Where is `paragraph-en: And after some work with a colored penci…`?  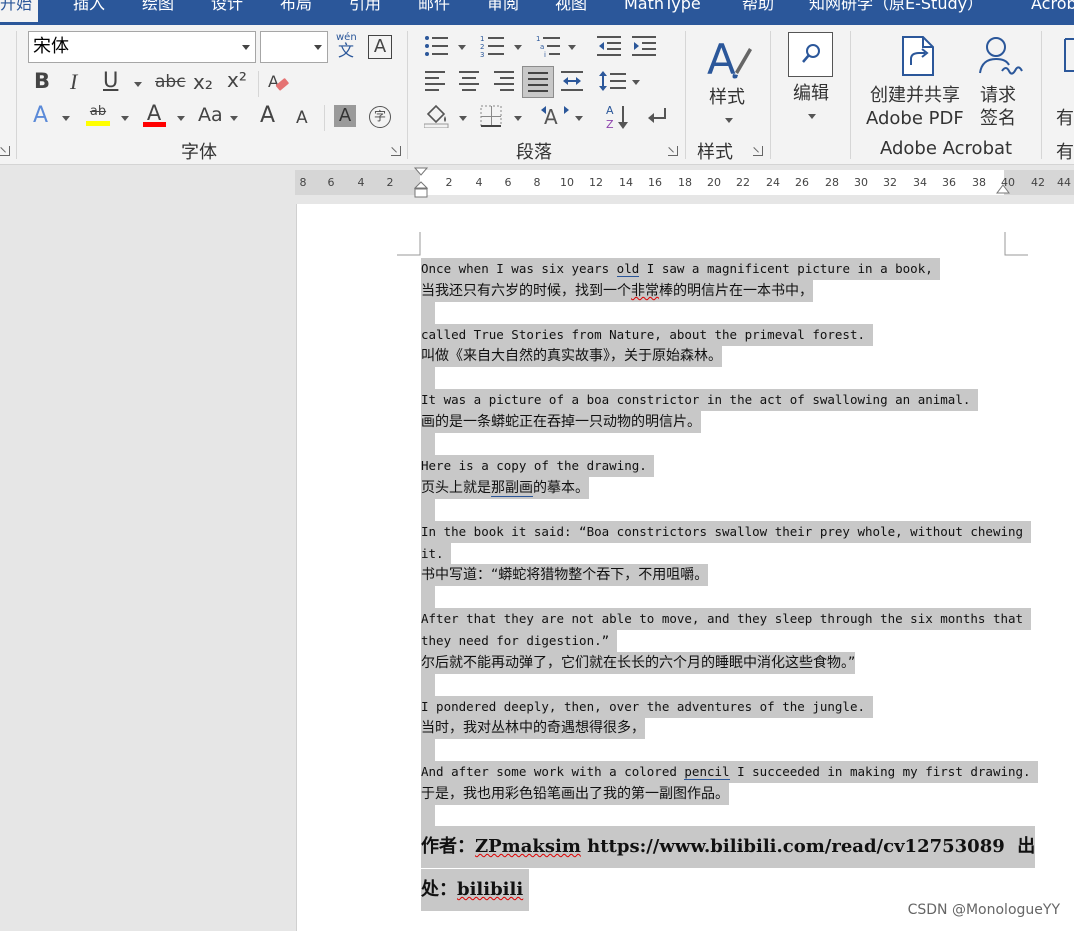 paragraph-en: And after some work with a colored penci… is located at coordinates (730, 772).